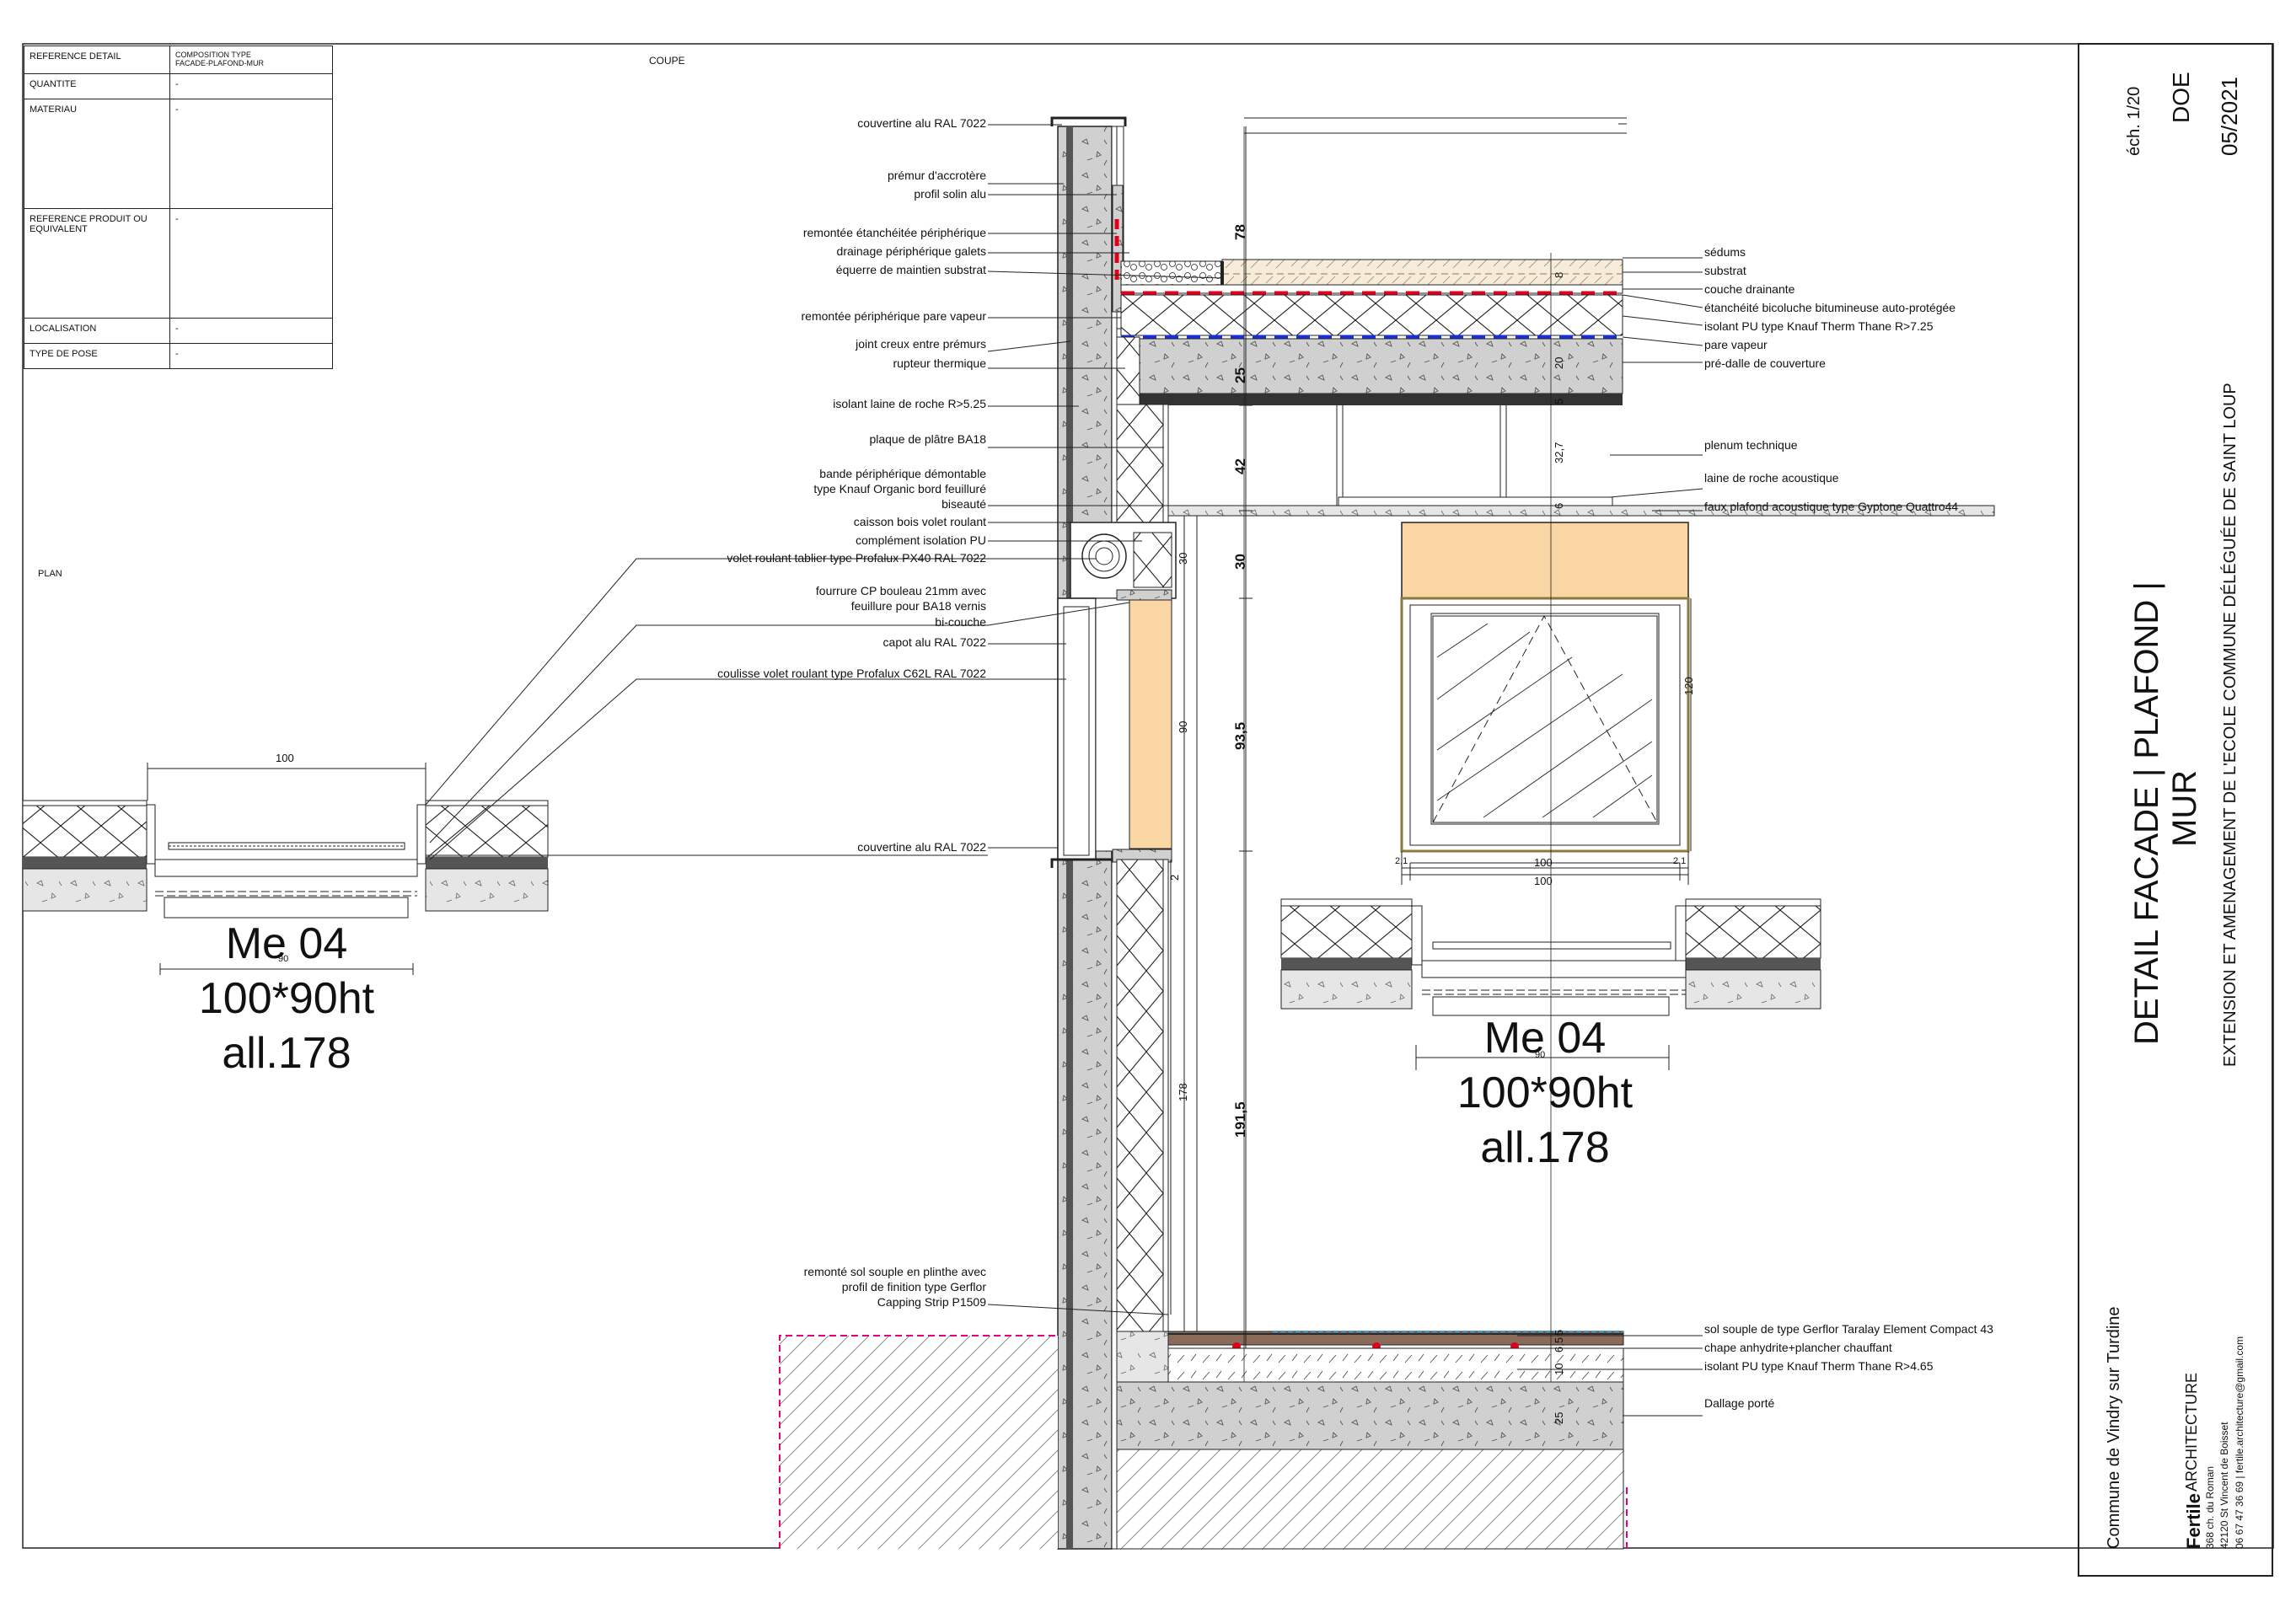 The image size is (2296, 1623). I want to click on cartouche-firm-addr2: 42120 St Vincent de Boisset, so click(2224, 1485).